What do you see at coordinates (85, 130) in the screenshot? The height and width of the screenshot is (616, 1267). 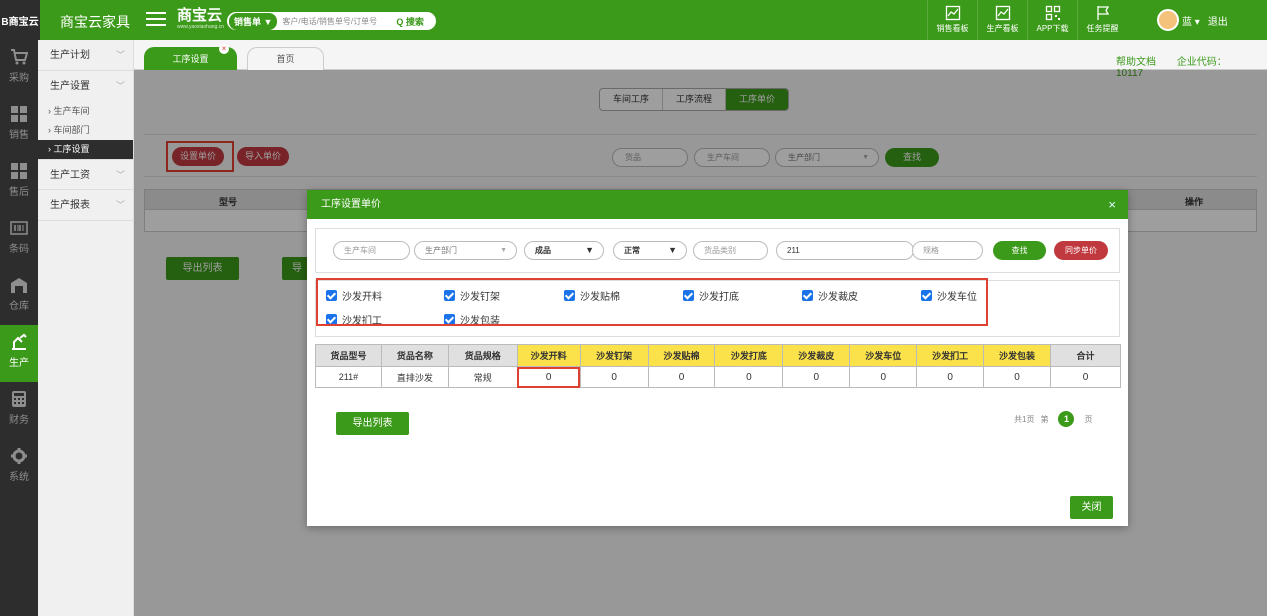 I see `submenu-item-department: › 车间部门` at bounding box center [85, 130].